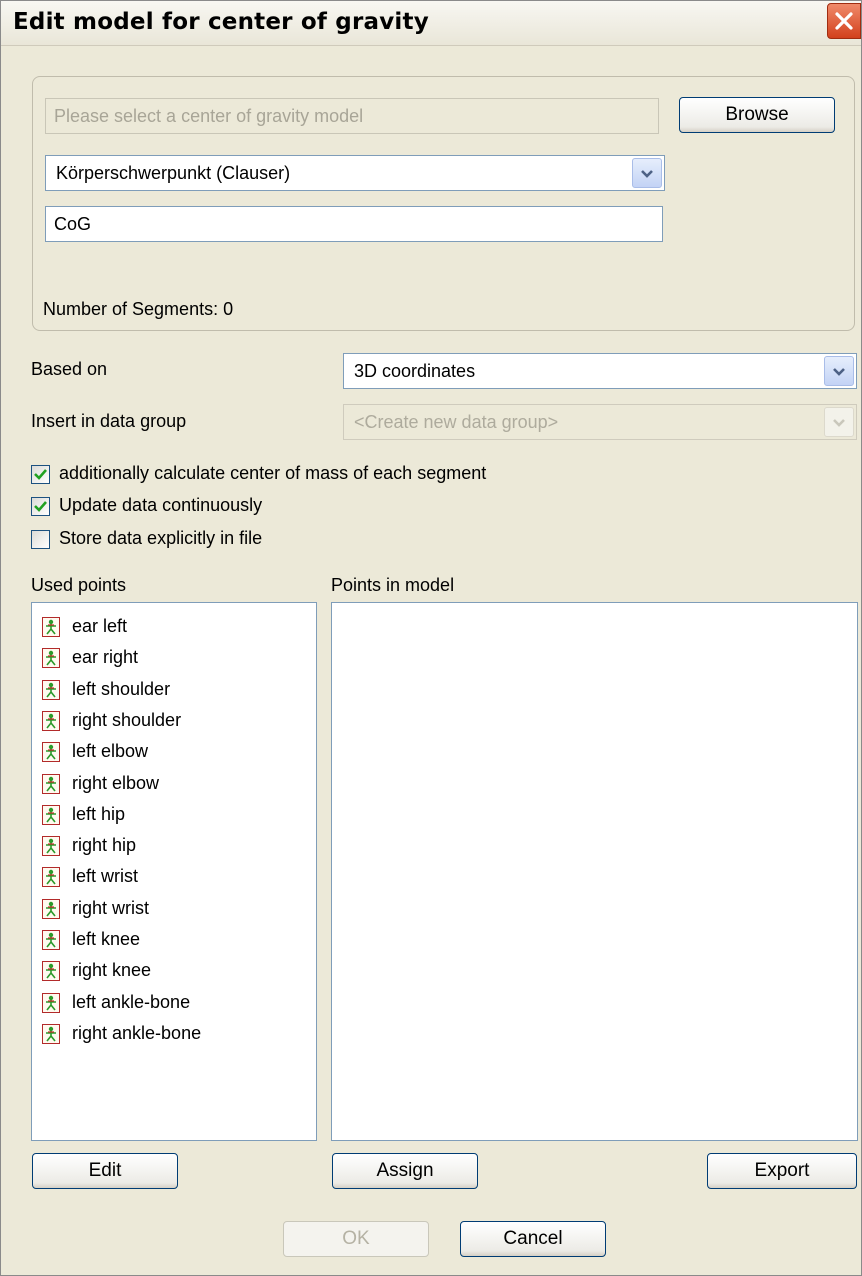 The height and width of the screenshot is (1276, 862). I want to click on list-item-label: ear right, so click(105, 657).